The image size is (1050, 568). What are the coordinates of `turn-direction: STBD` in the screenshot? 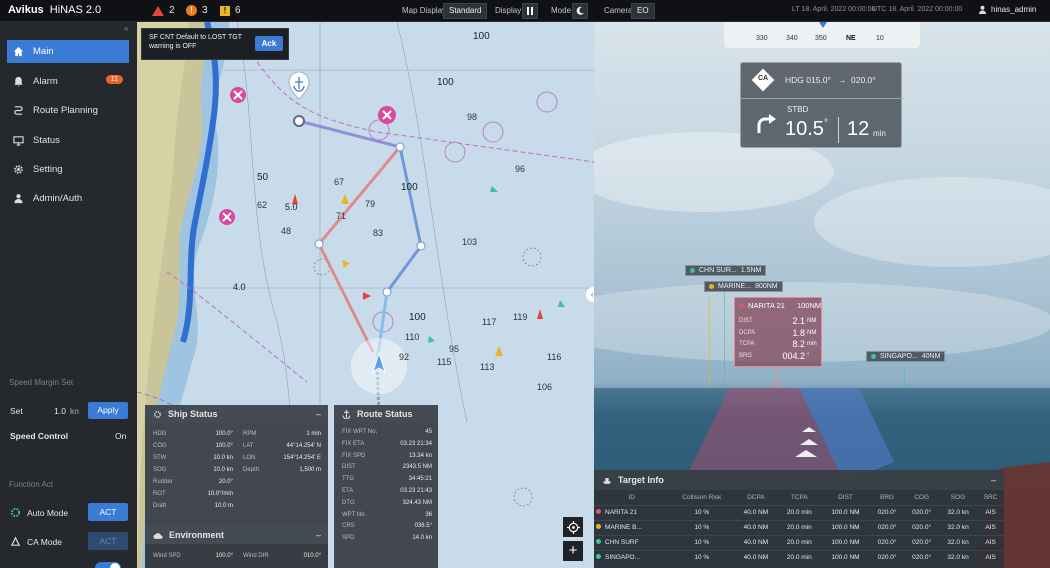 It's located at (798, 109).